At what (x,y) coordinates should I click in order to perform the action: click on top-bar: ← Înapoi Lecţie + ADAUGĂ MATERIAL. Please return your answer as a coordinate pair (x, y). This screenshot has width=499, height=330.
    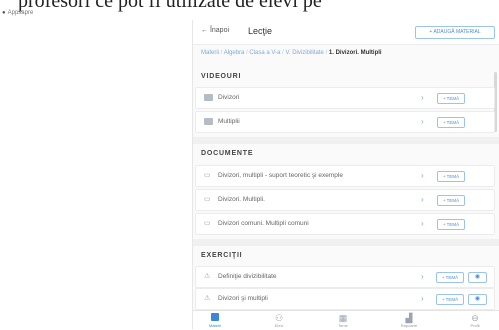
    Looking at the image, I should click on (346, 32).